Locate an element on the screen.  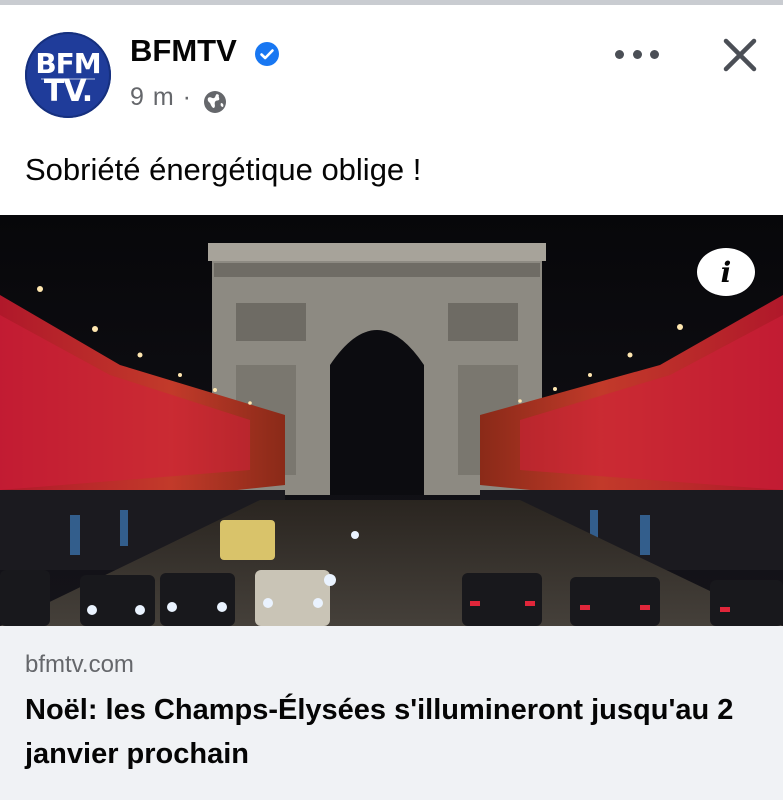
close-icon is located at coordinates (740, 55).